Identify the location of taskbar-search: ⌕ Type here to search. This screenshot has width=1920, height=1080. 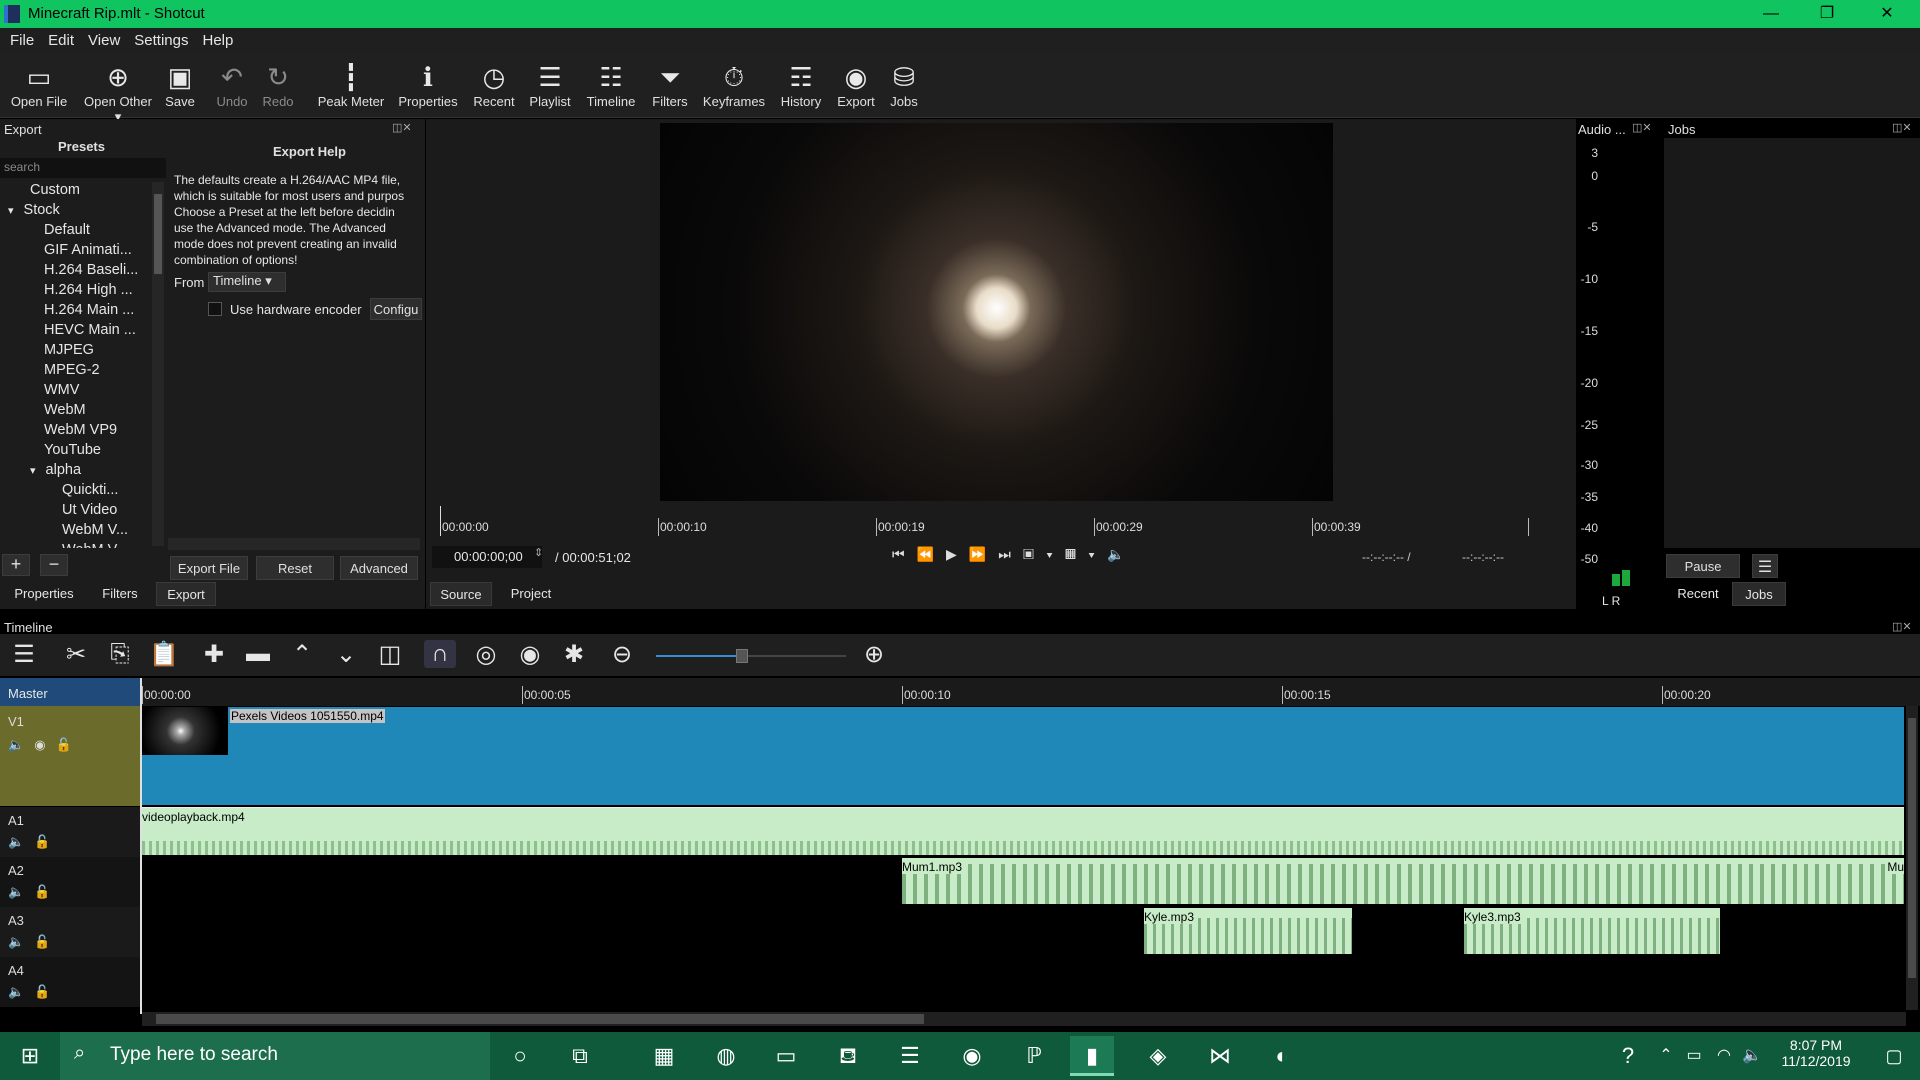
(275, 1056).